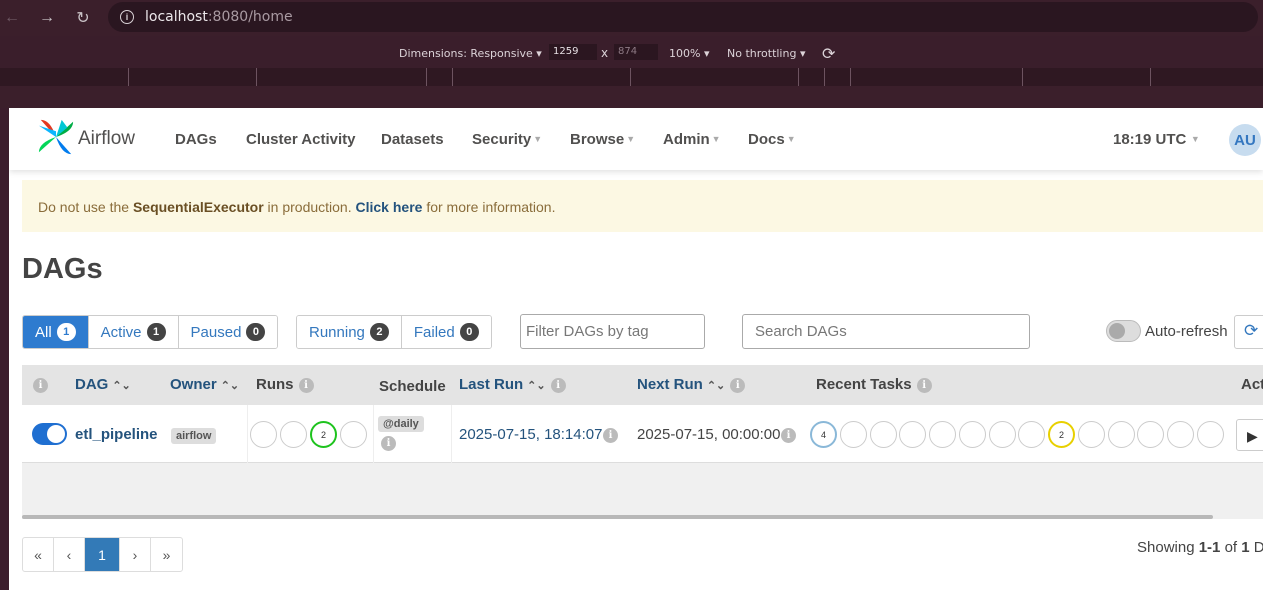 This screenshot has height=590, width=1263. Describe the element at coordinates (106, 139) in the screenshot. I see `brand-name: Airflow` at that location.